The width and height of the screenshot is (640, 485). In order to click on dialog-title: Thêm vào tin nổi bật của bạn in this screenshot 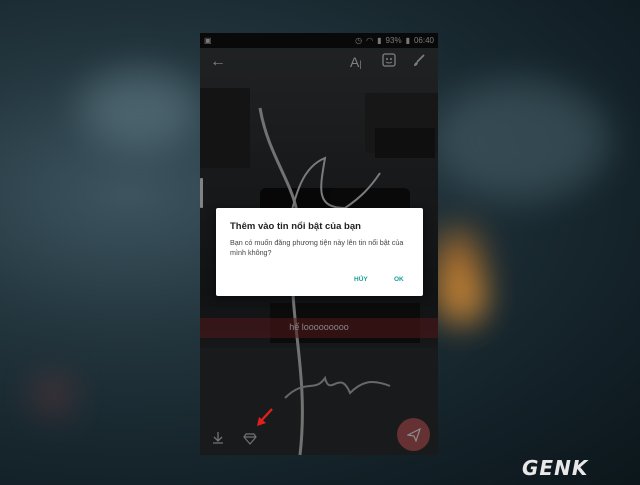, I will do `click(295, 226)`.